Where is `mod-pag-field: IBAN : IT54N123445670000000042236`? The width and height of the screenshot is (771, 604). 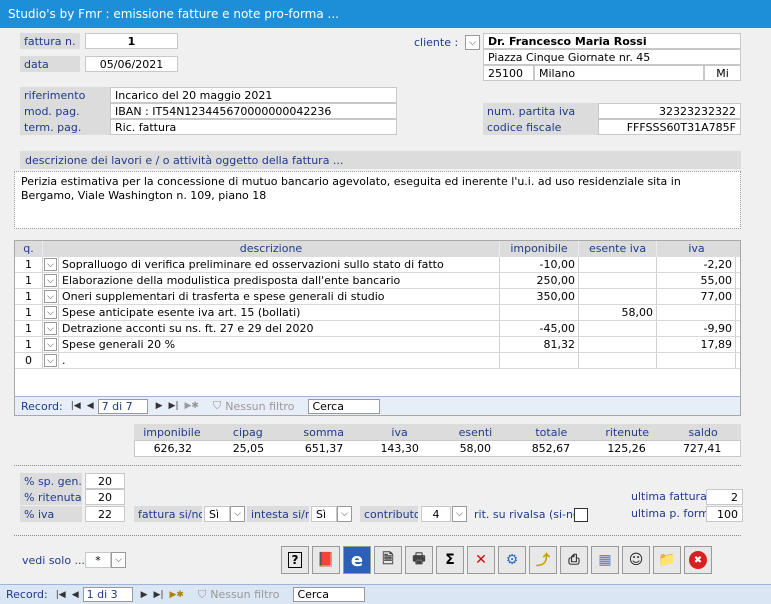 mod-pag-field: IBAN : IT54N123445670000000042236 is located at coordinates (253, 111).